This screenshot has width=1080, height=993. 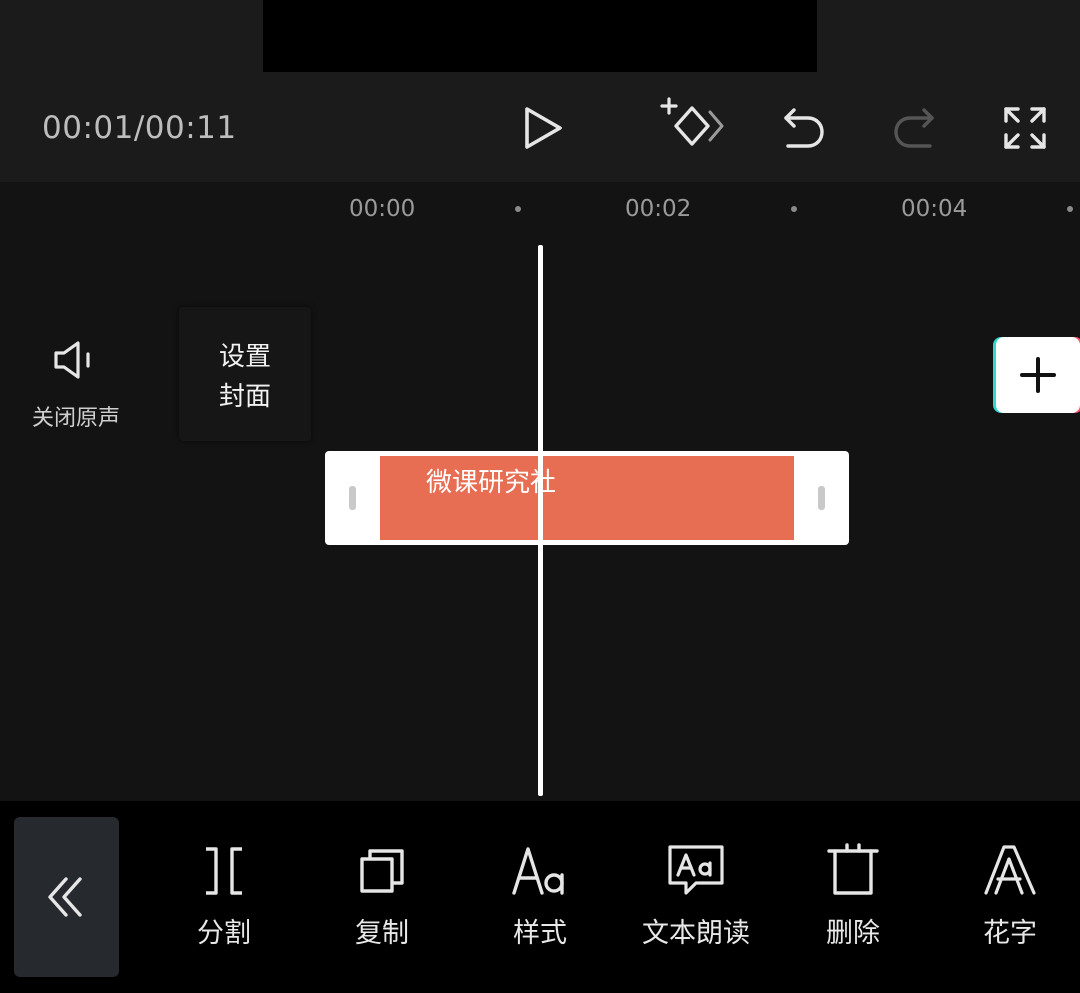 What do you see at coordinates (72, 360) in the screenshot?
I see `speaker-icon` at bounding box center [72, 360].